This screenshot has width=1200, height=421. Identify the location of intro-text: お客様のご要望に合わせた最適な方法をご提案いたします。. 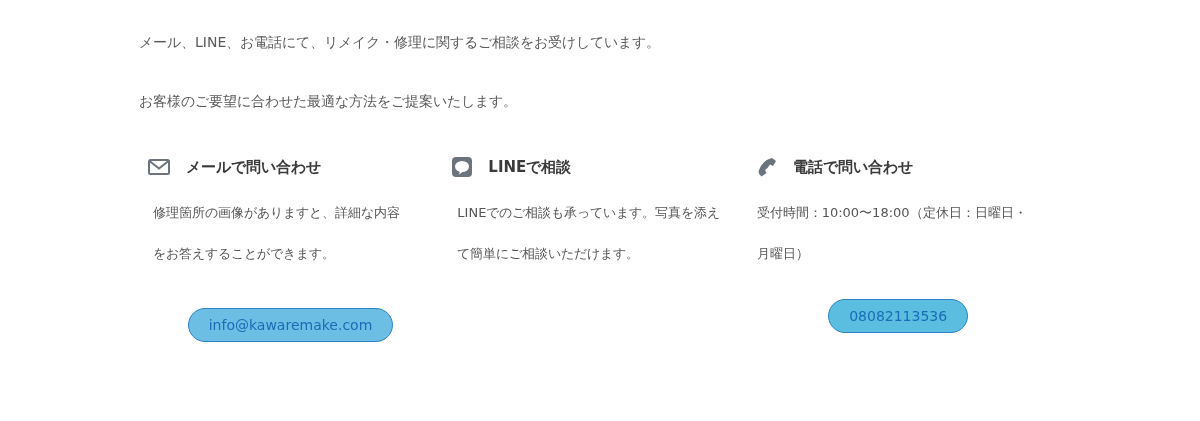
(328, 101).